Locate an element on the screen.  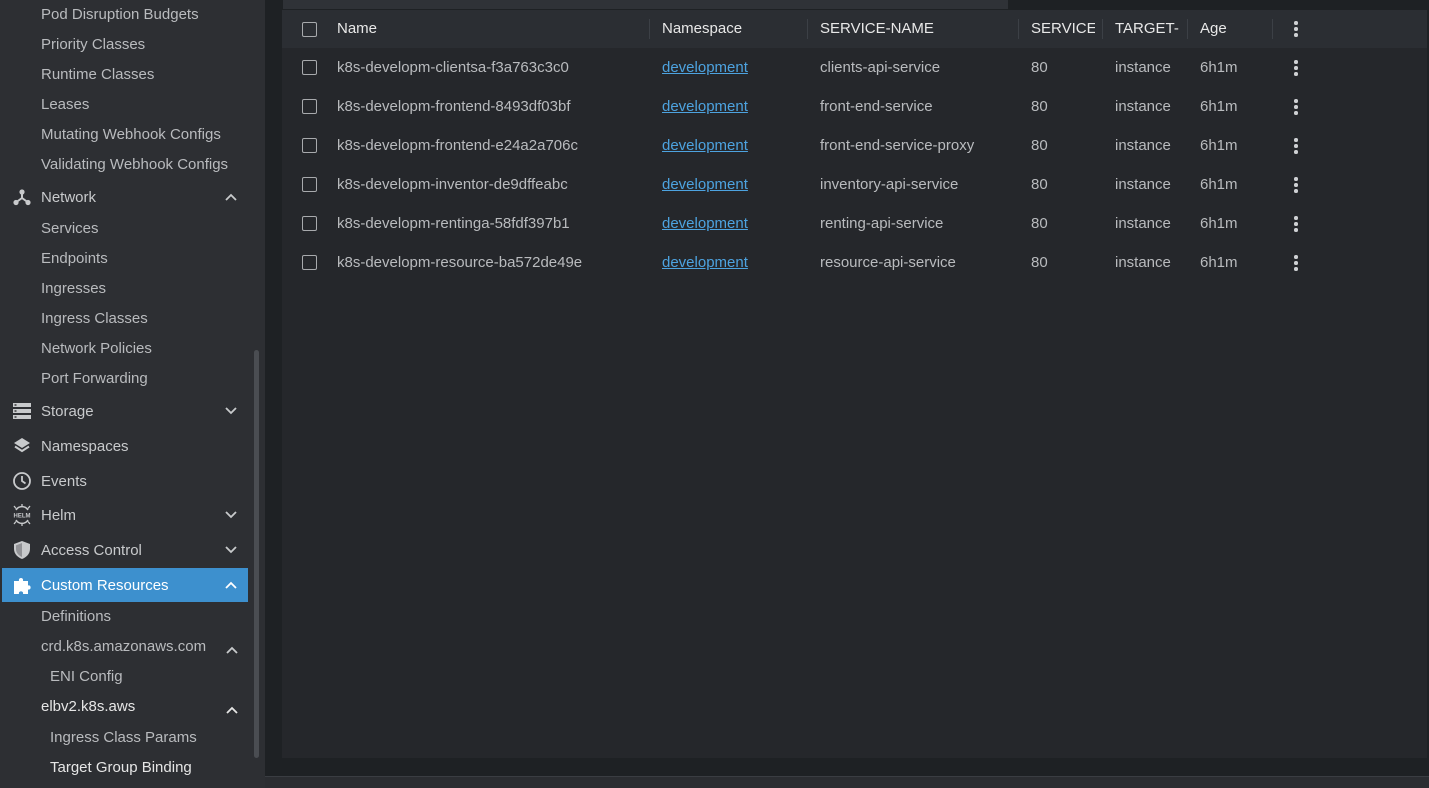
sidebar-item-validating-webhook-configs: Validating Webhook Configs is located at coordinates (134, 165).